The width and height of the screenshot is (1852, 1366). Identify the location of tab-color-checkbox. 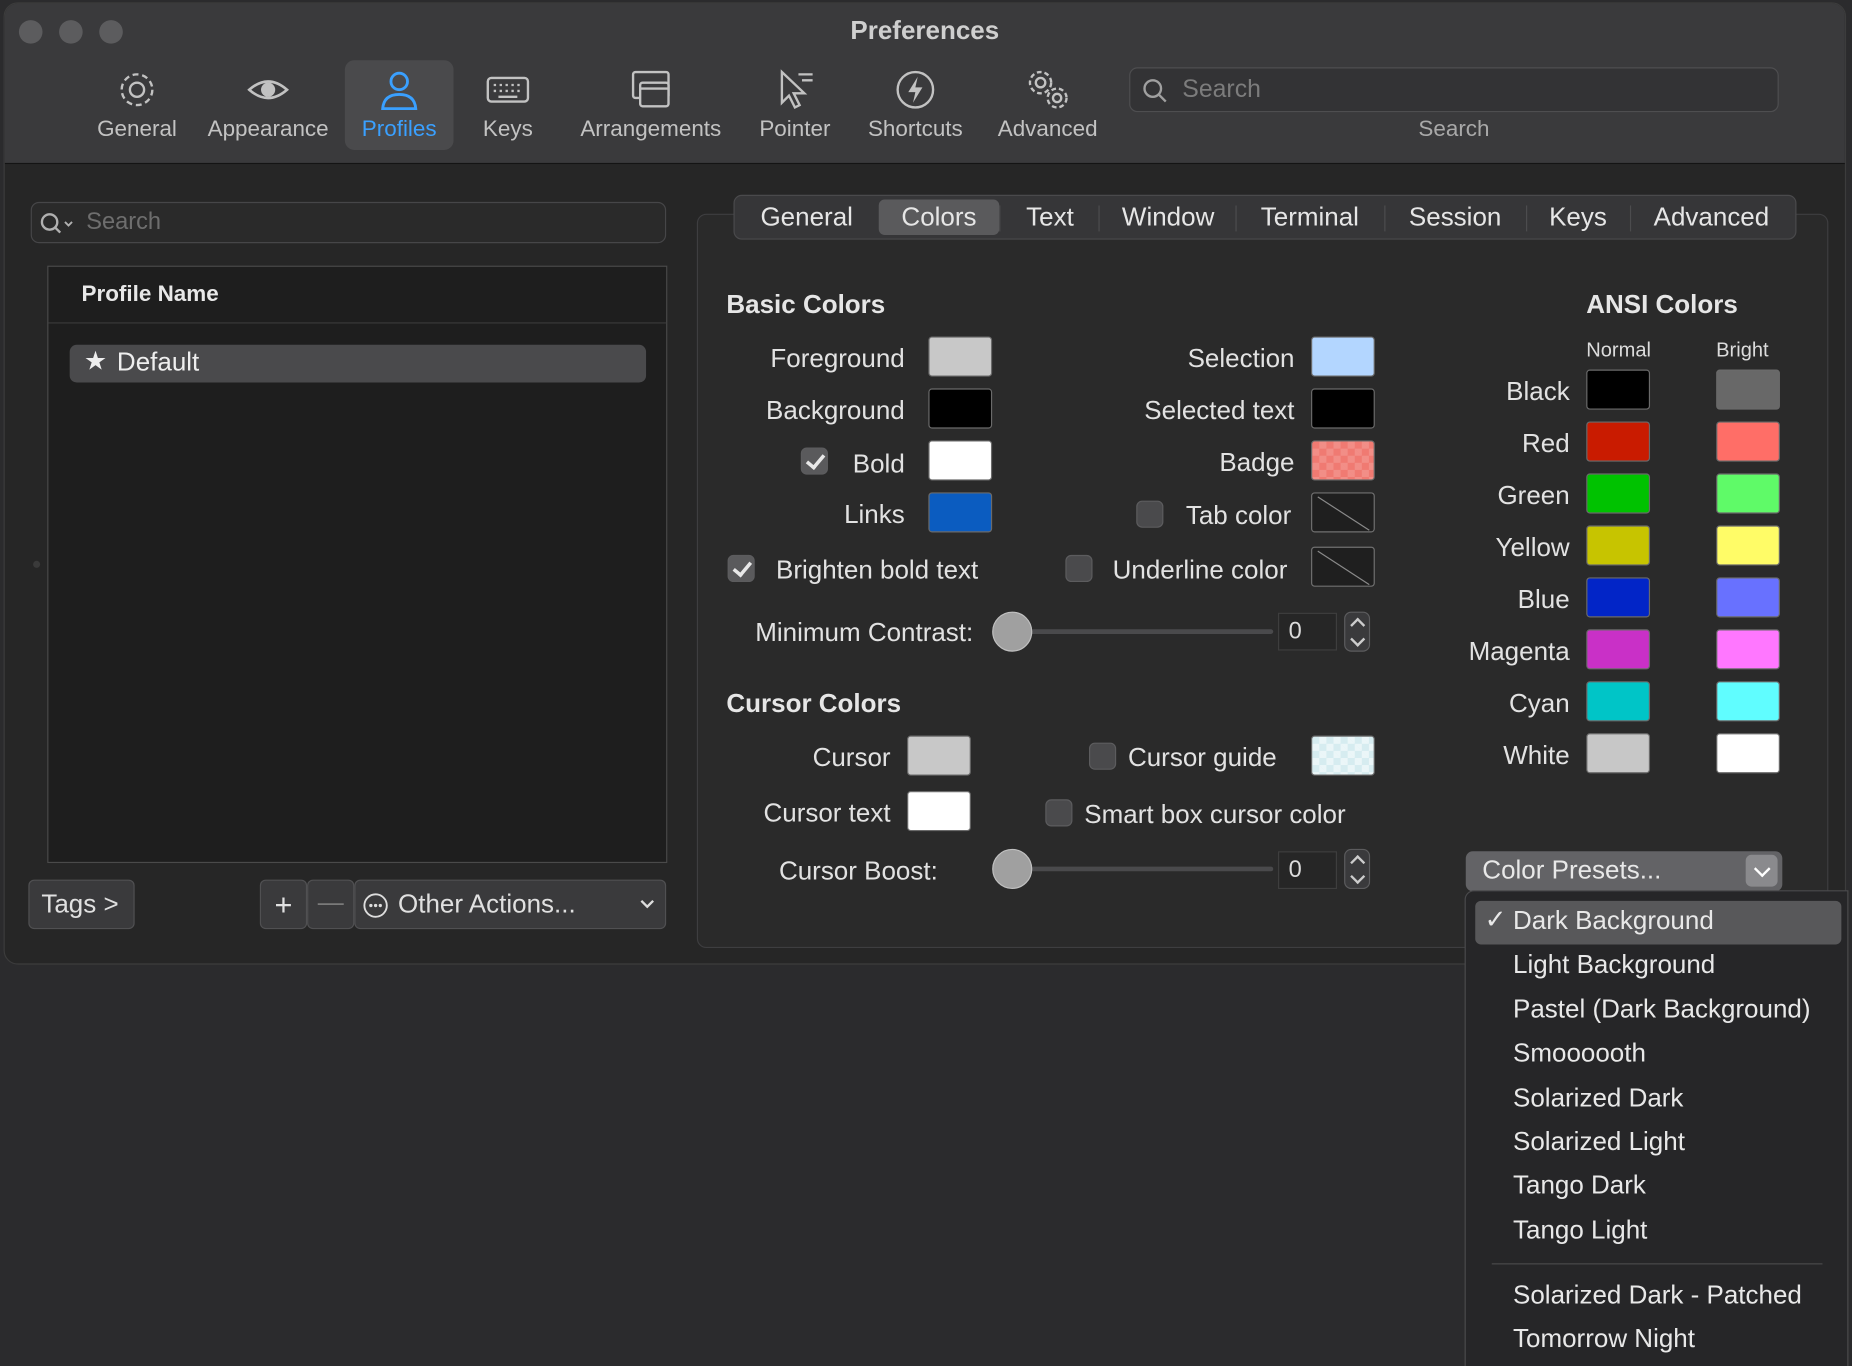
(1150, 514).